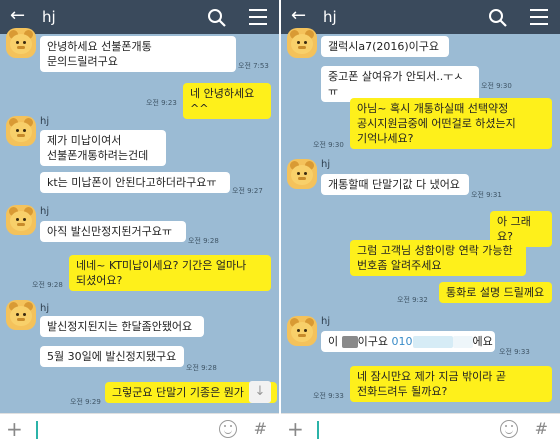  I want to click on message-bubble-incoming: 아직 발신만정지된거구요ㅠ, so click(113, 231).